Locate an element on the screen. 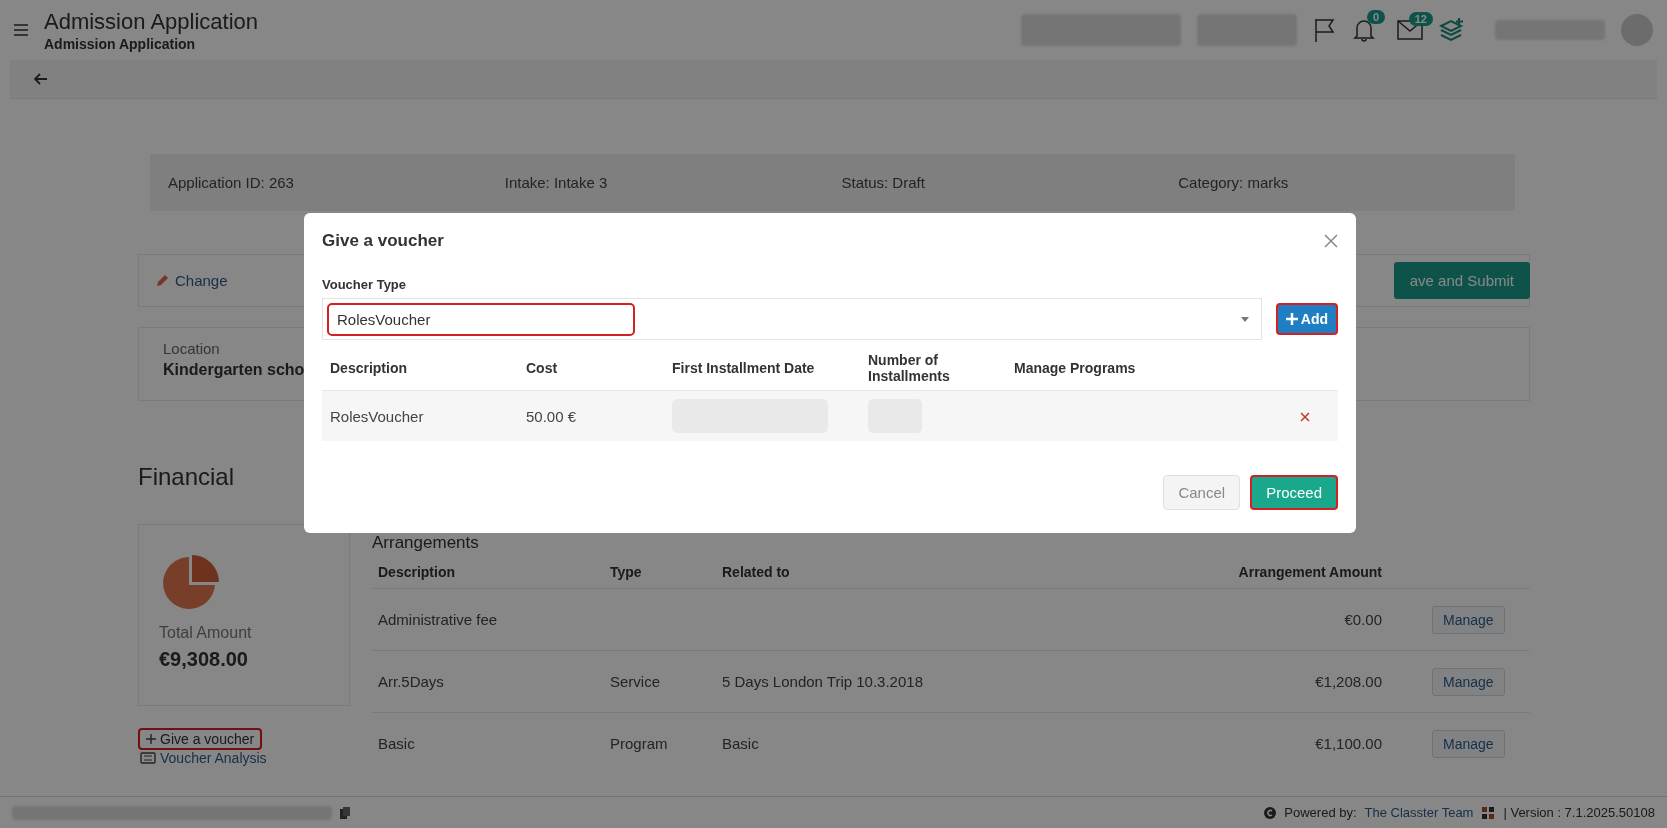 This screenshot has width=1667, height=828. dialog-title: Give a voucher is located at coordinates (383, 241).